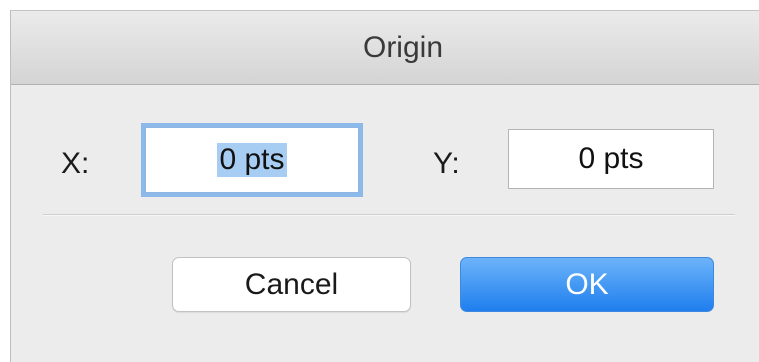  I want to click on x-input-value: 0 pts, so click(252, 160).